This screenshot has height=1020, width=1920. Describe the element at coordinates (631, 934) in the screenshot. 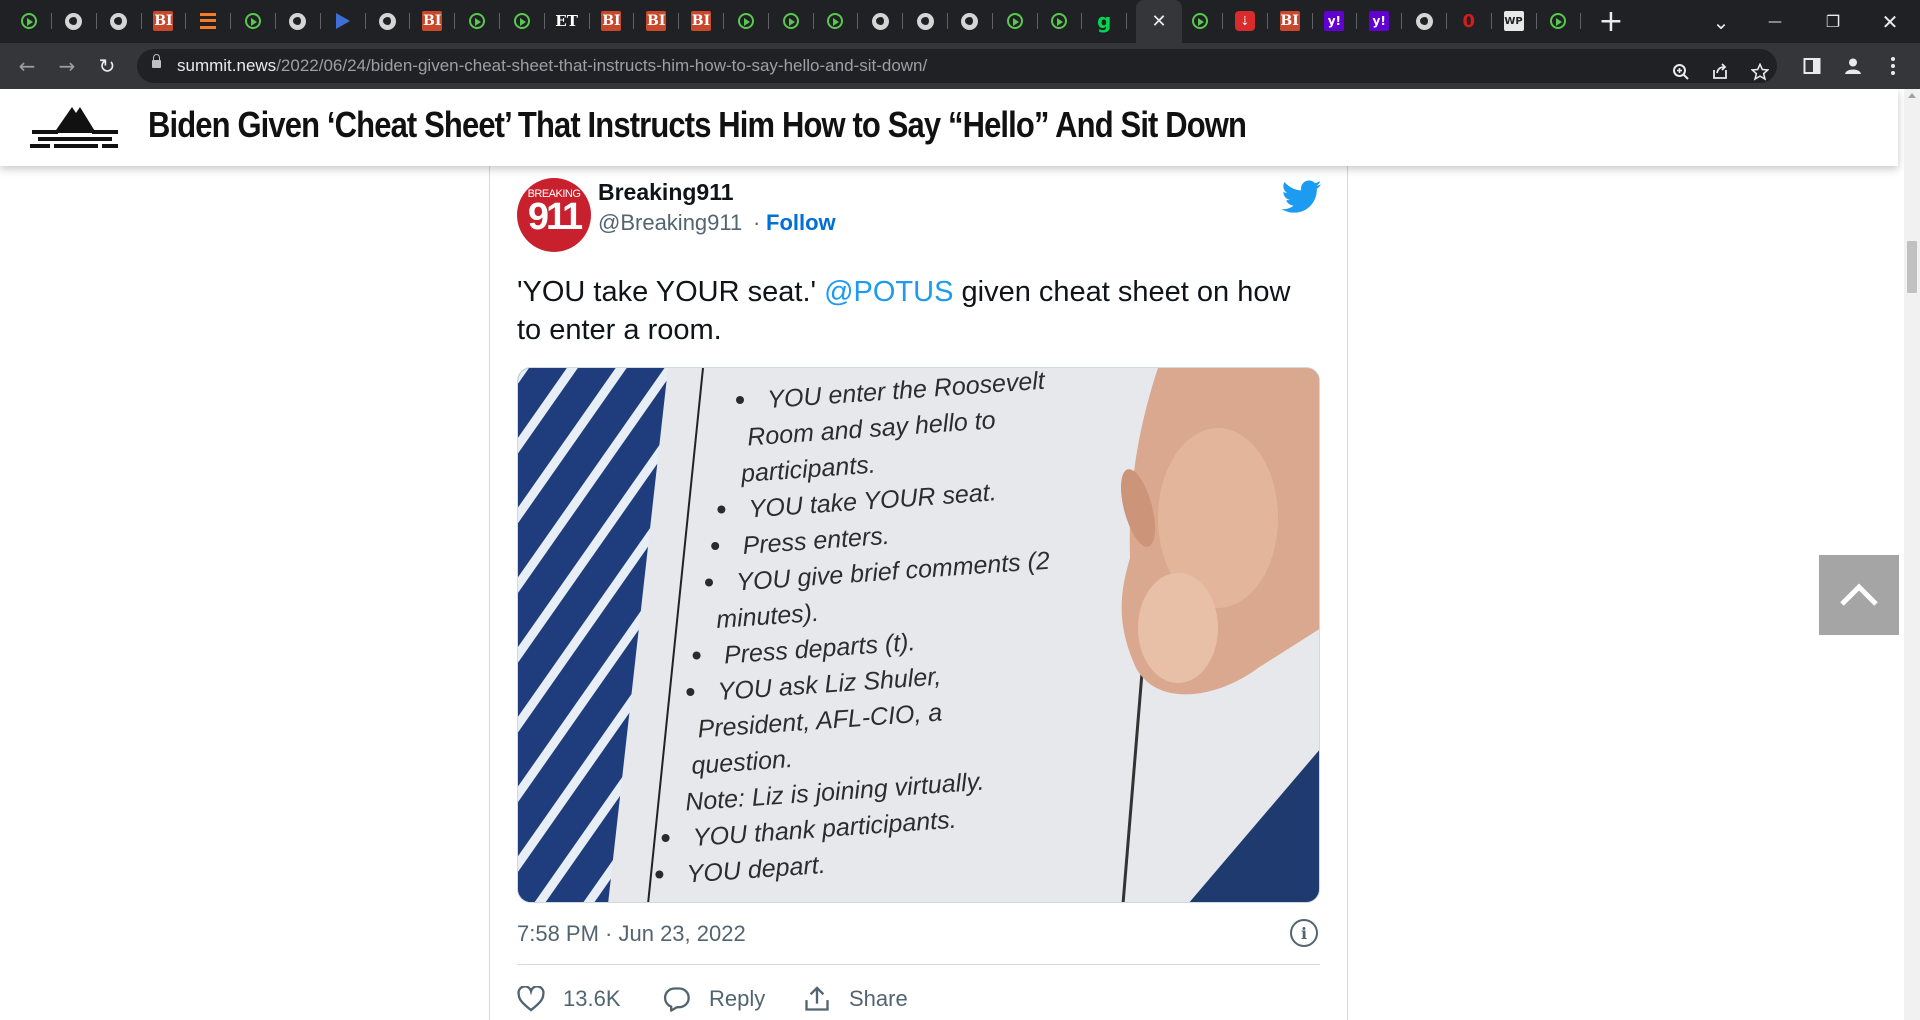

I see `tweet-timestamp: 7:58 PM · Jun 23, 2022` at that location.